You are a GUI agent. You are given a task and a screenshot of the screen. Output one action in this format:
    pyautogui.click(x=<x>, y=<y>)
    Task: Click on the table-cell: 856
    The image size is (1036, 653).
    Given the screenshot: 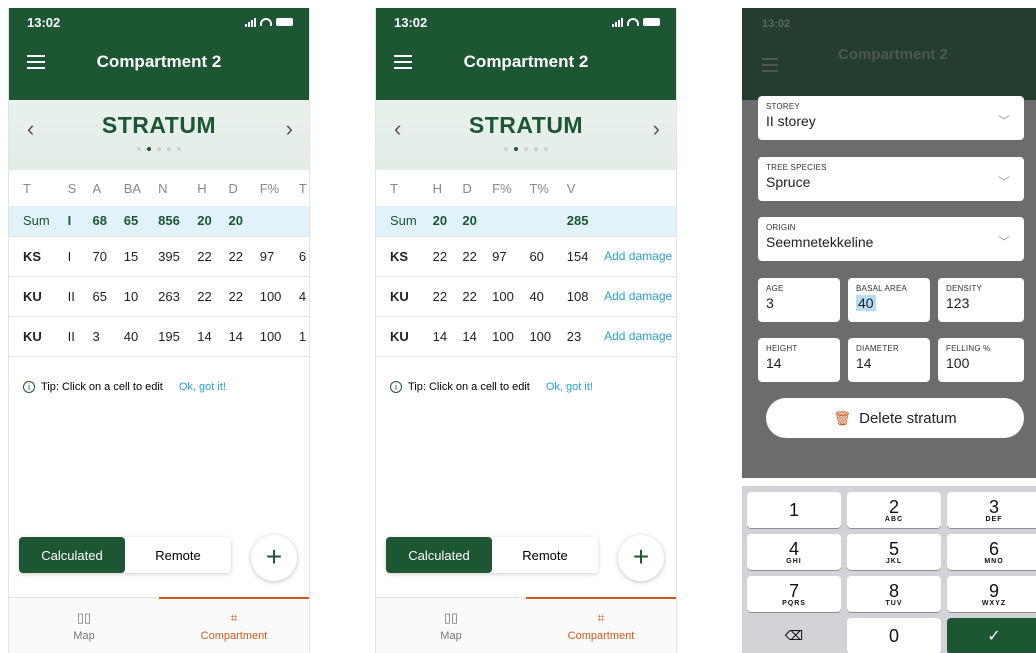 What is the action you would take?
    pyautogui.click(x=164, y=221)
    